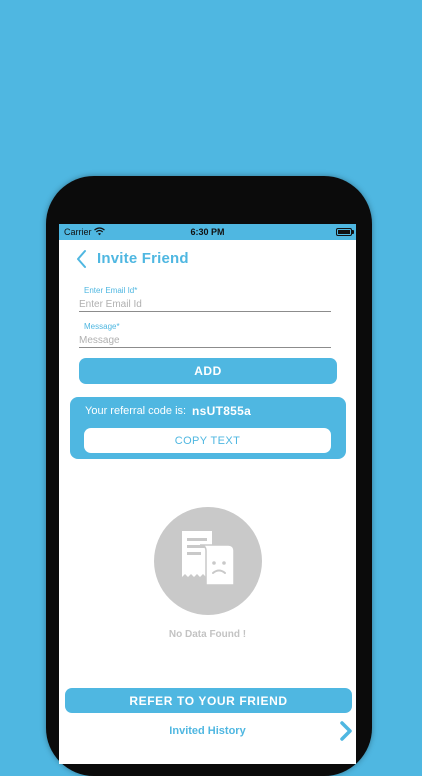 The width and height of the screenshot is (422, 776). Describe the element at coordinates (222, 411) in the screenshot. I see `referral-code: nsUT855a` at that location.